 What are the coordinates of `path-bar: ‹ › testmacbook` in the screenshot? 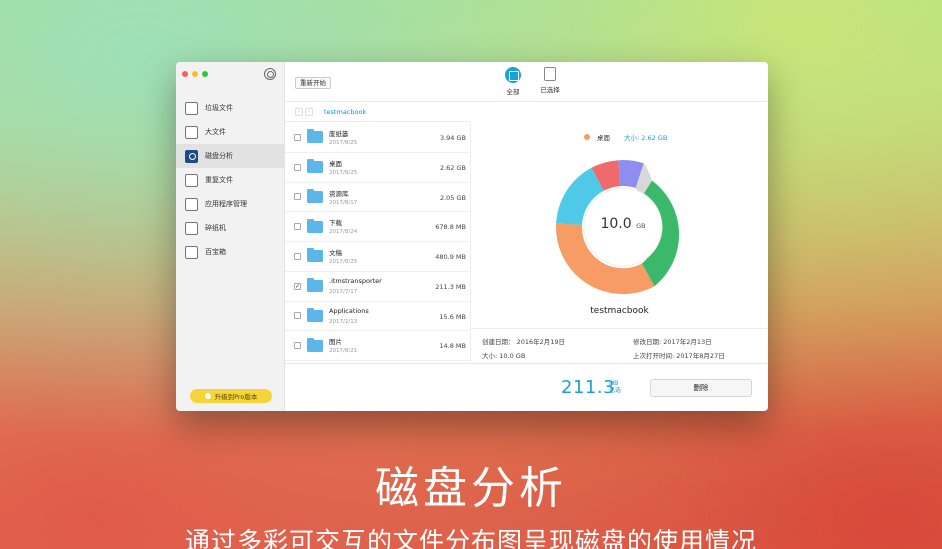 It's located at (377, 112).